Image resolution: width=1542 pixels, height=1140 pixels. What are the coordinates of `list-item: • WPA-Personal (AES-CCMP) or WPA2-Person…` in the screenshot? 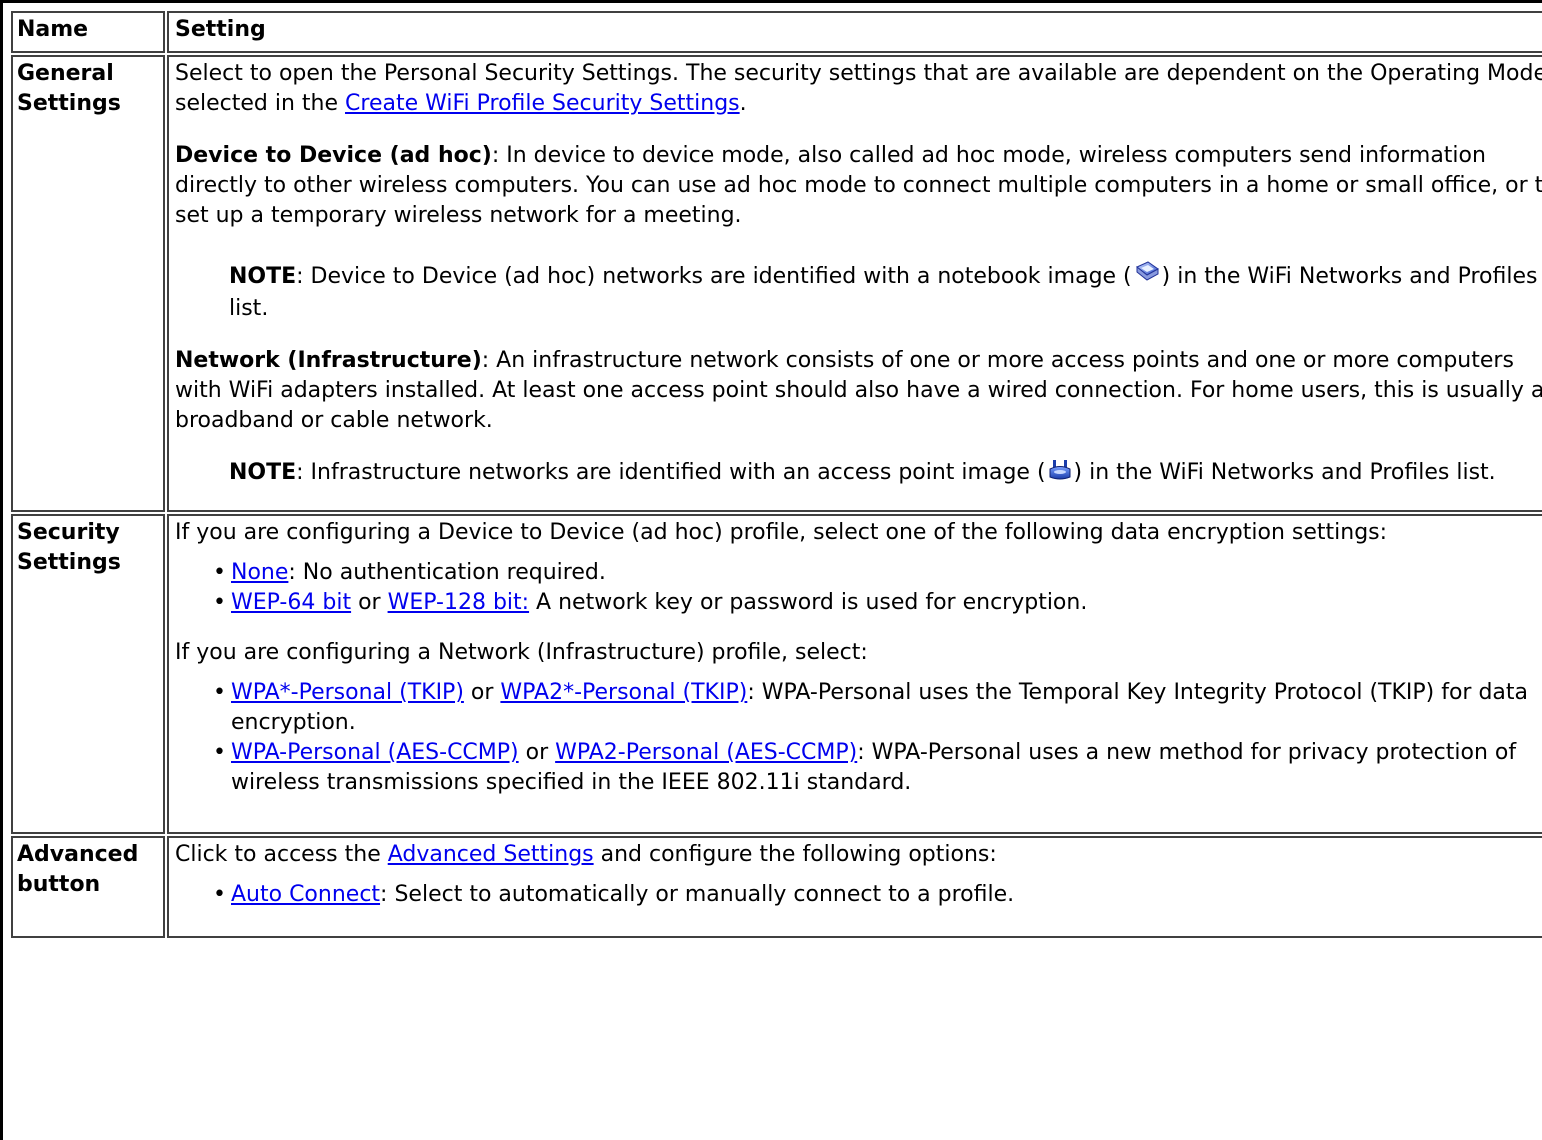 It's located at (877, 768).